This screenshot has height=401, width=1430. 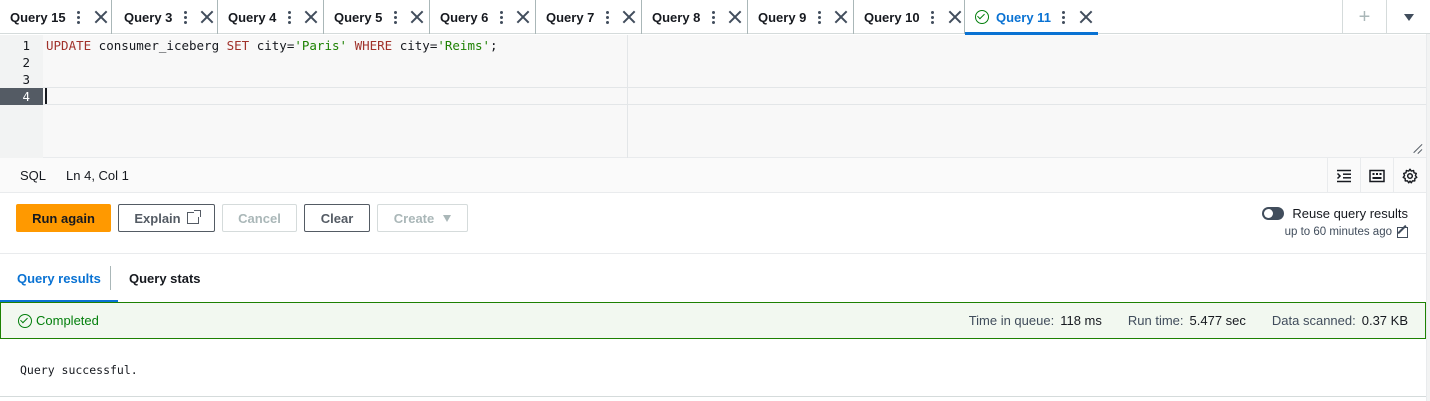 I want to click on language-indicator: SQL, so click(x=33, y=175).